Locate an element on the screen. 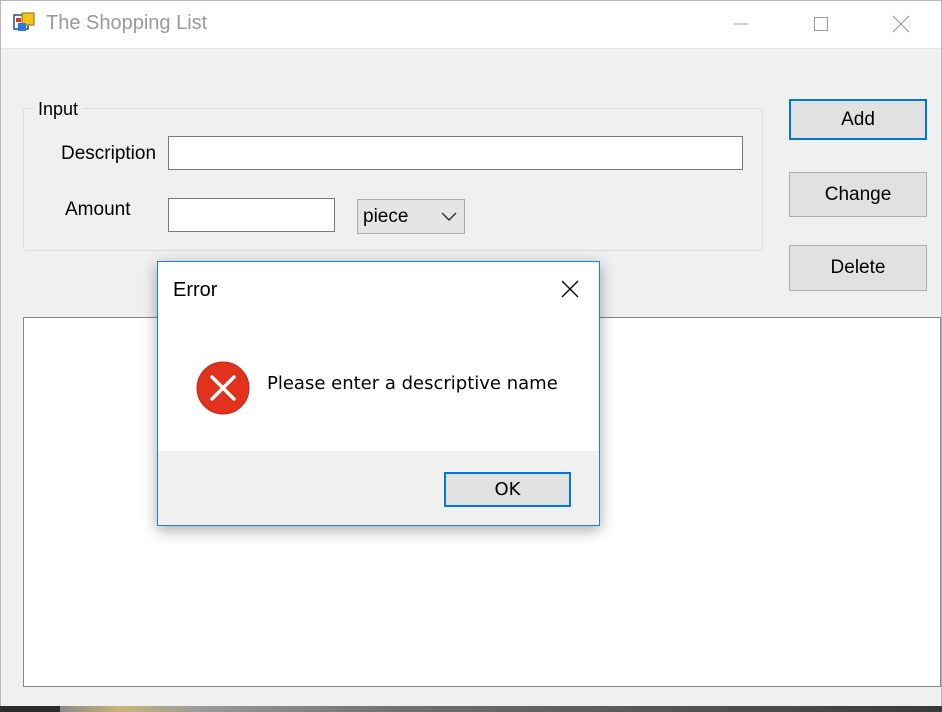 This screenshot has height=712, width=942. error-icon is located at coordinates (223, 388).